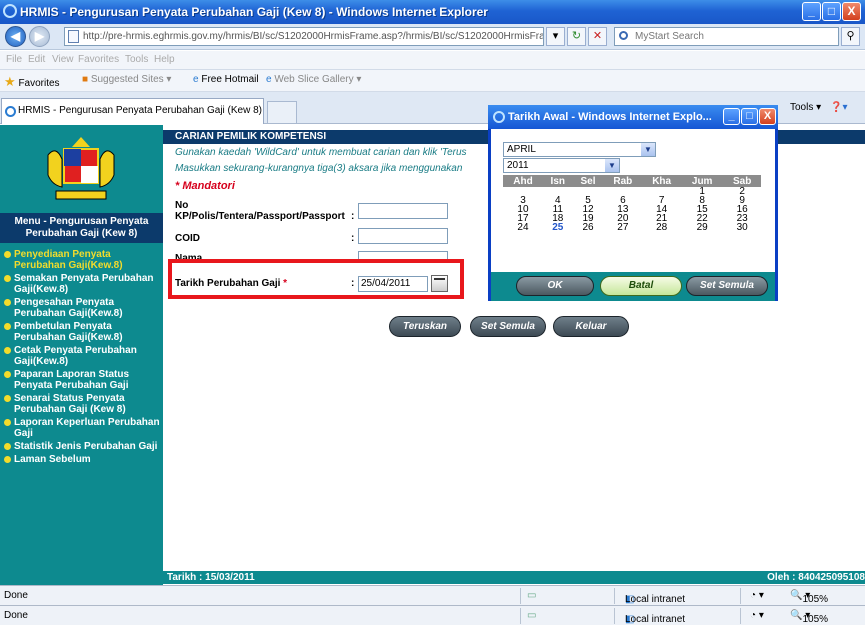 The image size is (865, 625). Describe the element at coordinates (32, 82) in the screenshot. I see `favorites-button: ★ Favorites` at that location.